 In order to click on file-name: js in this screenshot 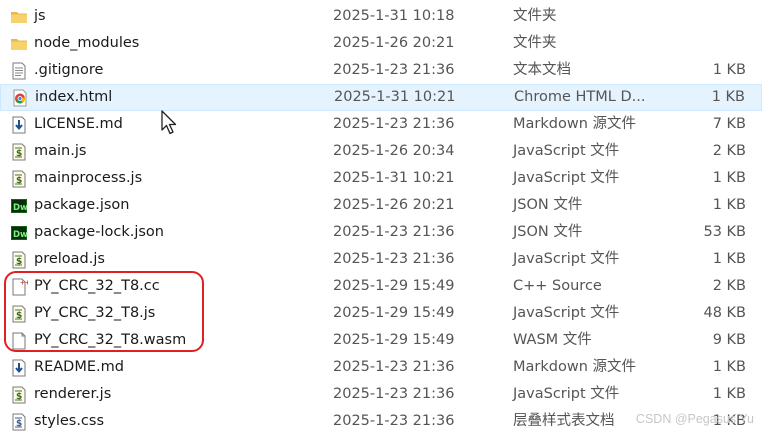, I will do `click(40, 16)`.